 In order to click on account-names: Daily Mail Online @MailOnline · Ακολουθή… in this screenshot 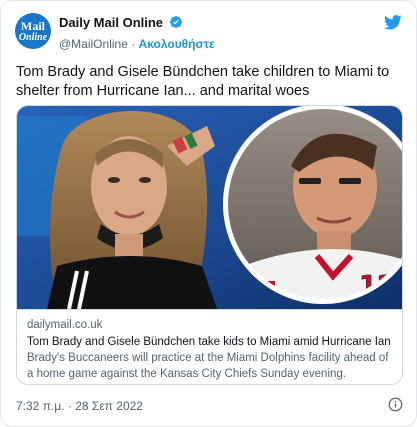, I will do `click(137, 32)`.